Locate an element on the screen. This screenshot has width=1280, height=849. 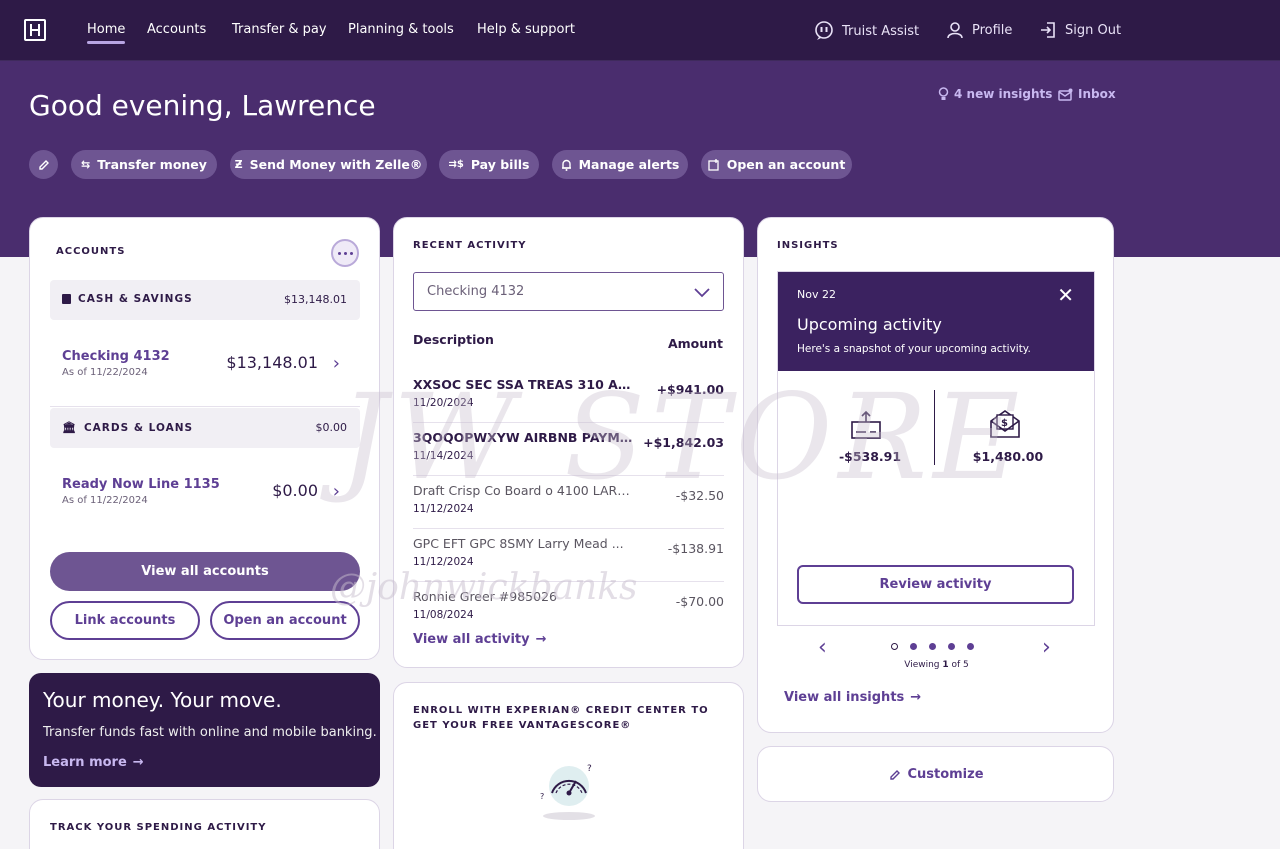
wallet-icon is located at coordinates (66, 299).